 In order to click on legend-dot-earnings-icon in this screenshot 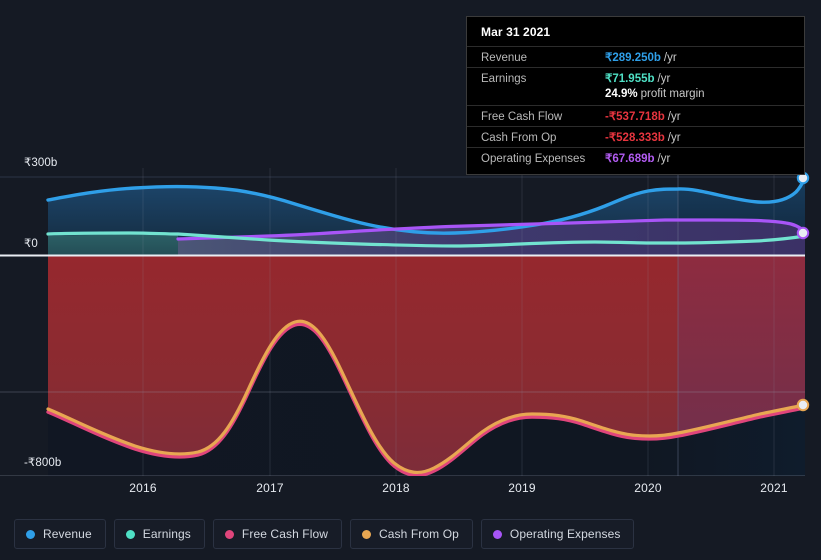, I will do `click(130, 534)`.